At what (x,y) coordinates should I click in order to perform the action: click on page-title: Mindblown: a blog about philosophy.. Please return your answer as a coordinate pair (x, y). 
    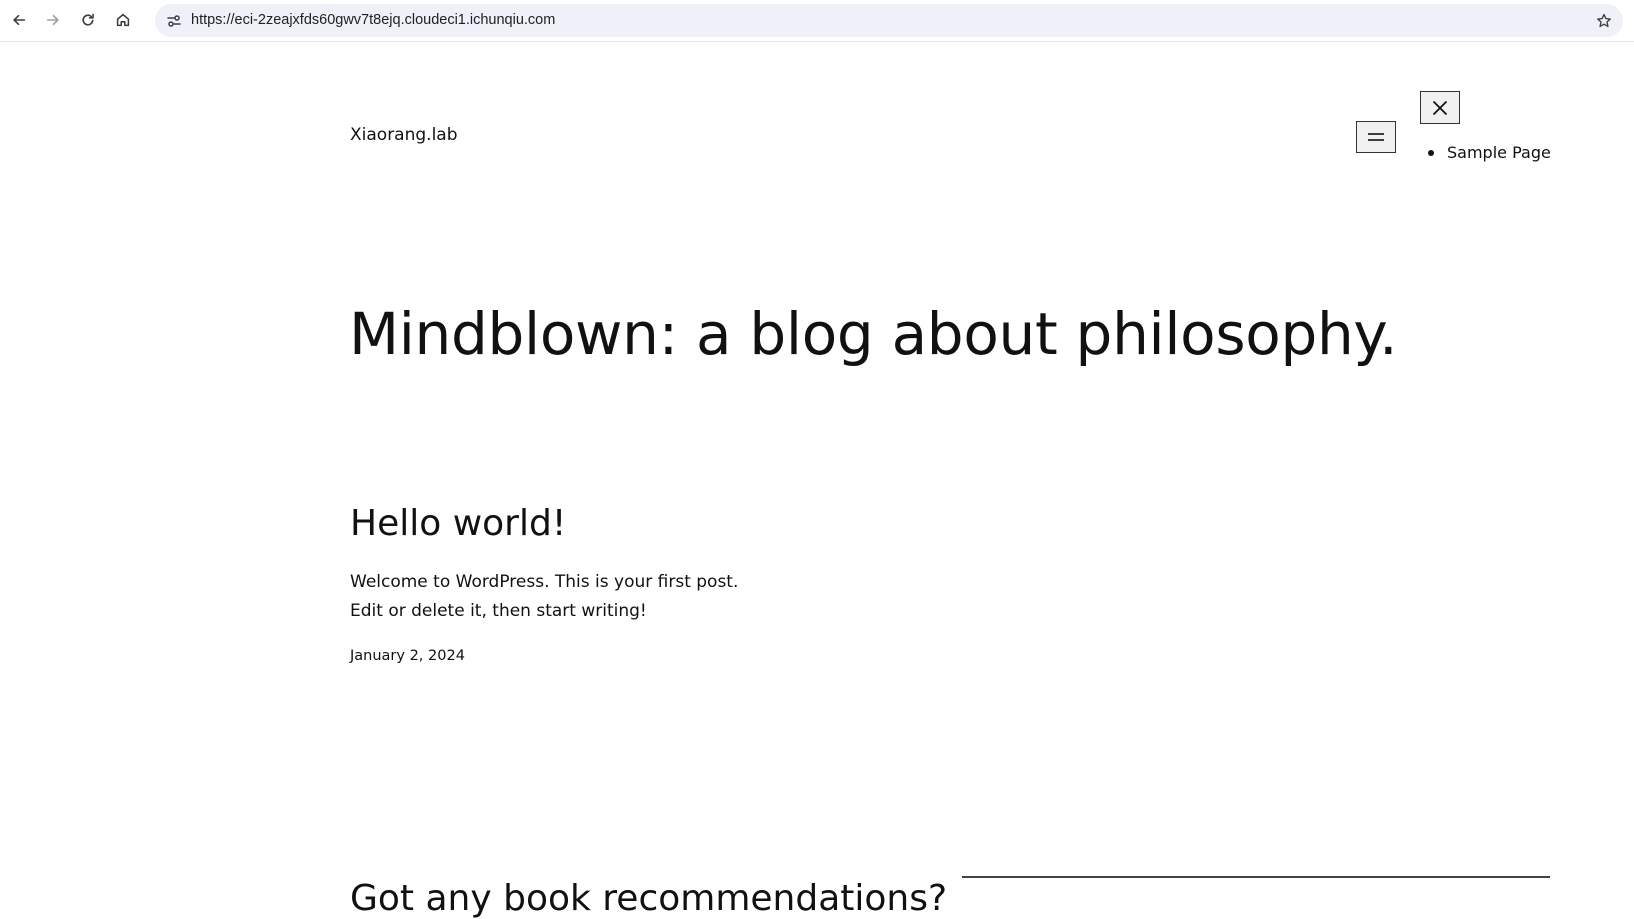
    Looking at the image, I should click on (873, 334).